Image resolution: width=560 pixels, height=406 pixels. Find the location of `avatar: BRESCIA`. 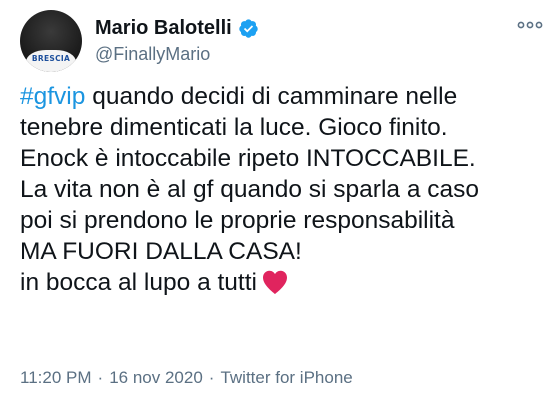

avatar: BRESCIA is located at coordinates (51, 41).